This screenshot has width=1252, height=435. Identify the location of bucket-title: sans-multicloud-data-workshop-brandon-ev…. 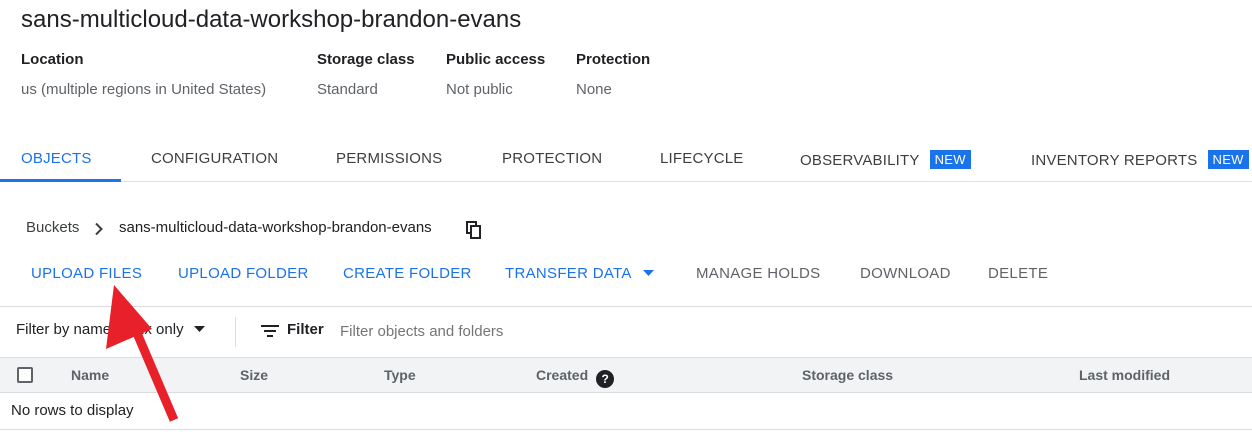
(271, 19).